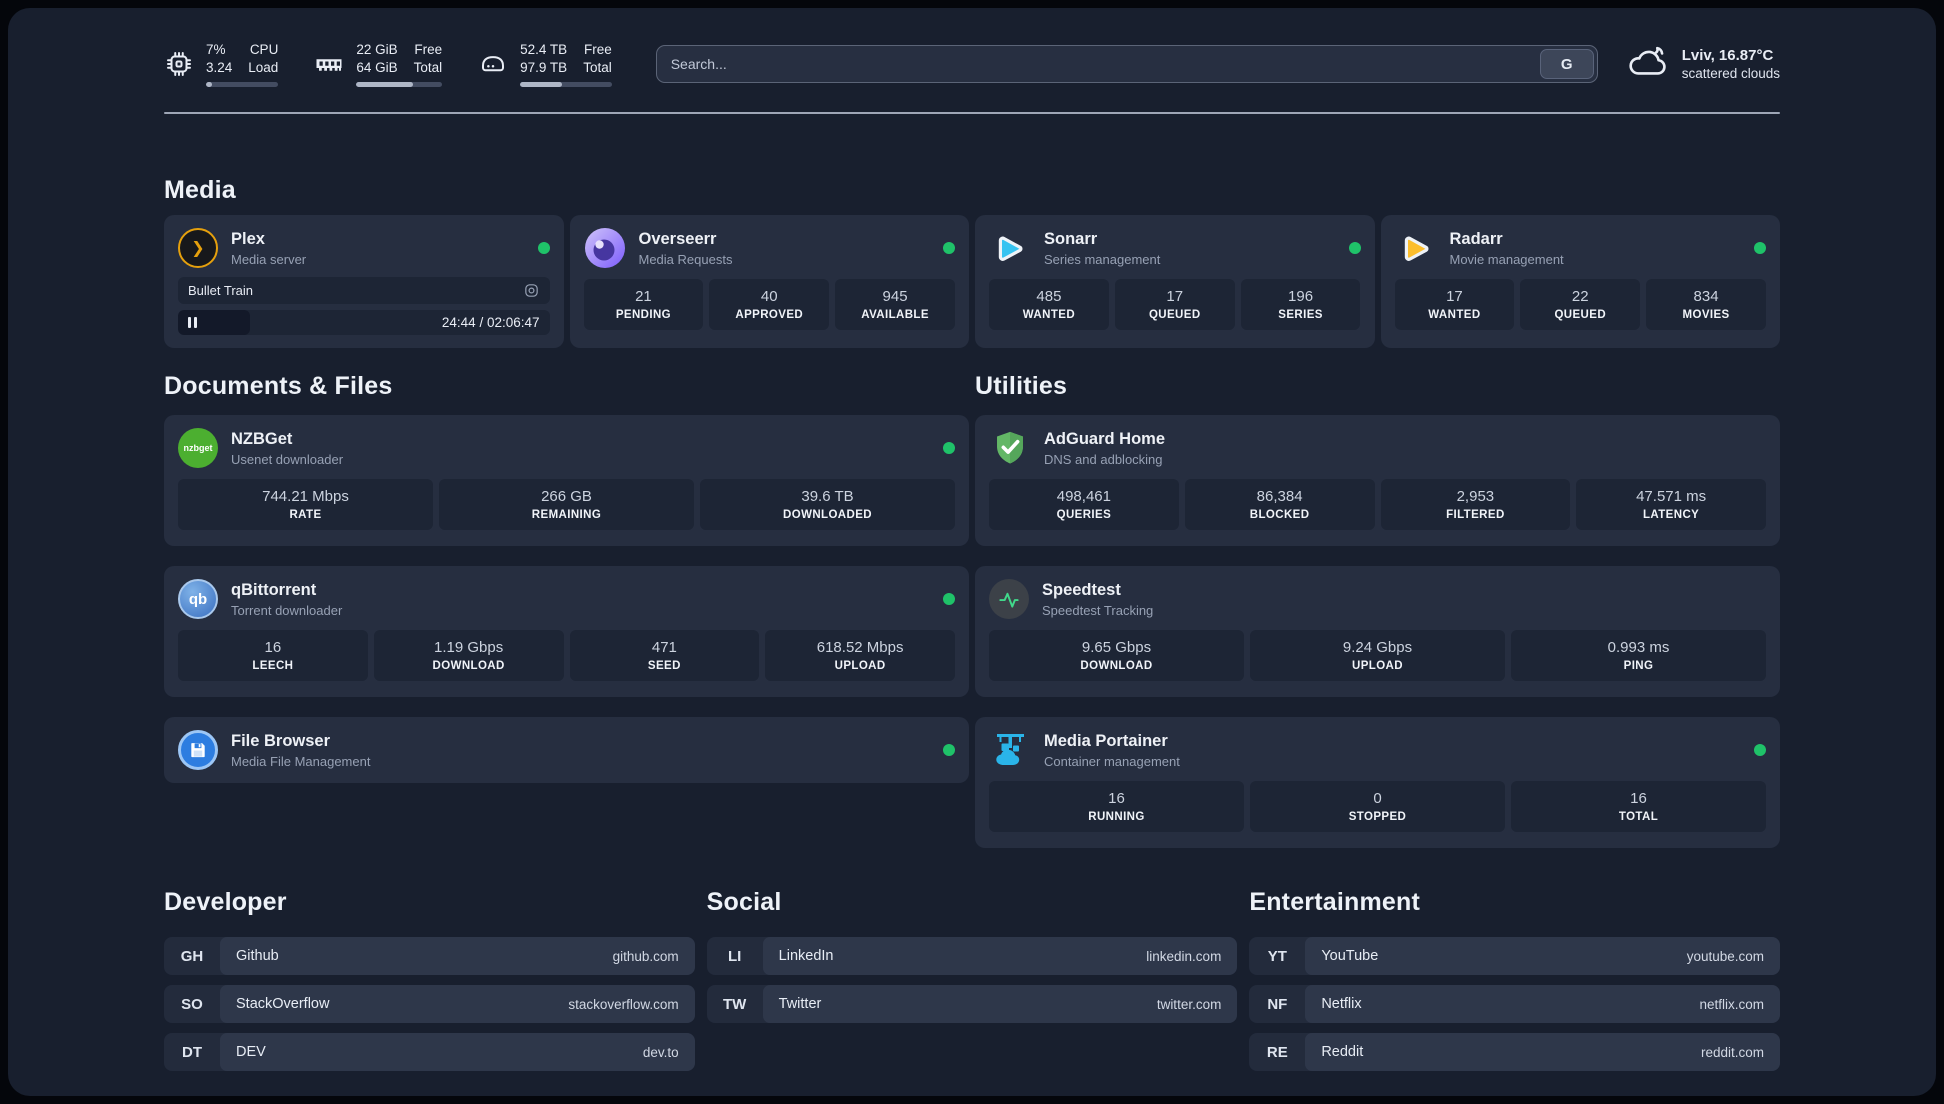 This screenshot has height=1104, width=1944. Describe the element at coordinates (1514, 1052) in the screenshot. I see `bookmark-reddit: RE Reddit reddit.com` at that location.